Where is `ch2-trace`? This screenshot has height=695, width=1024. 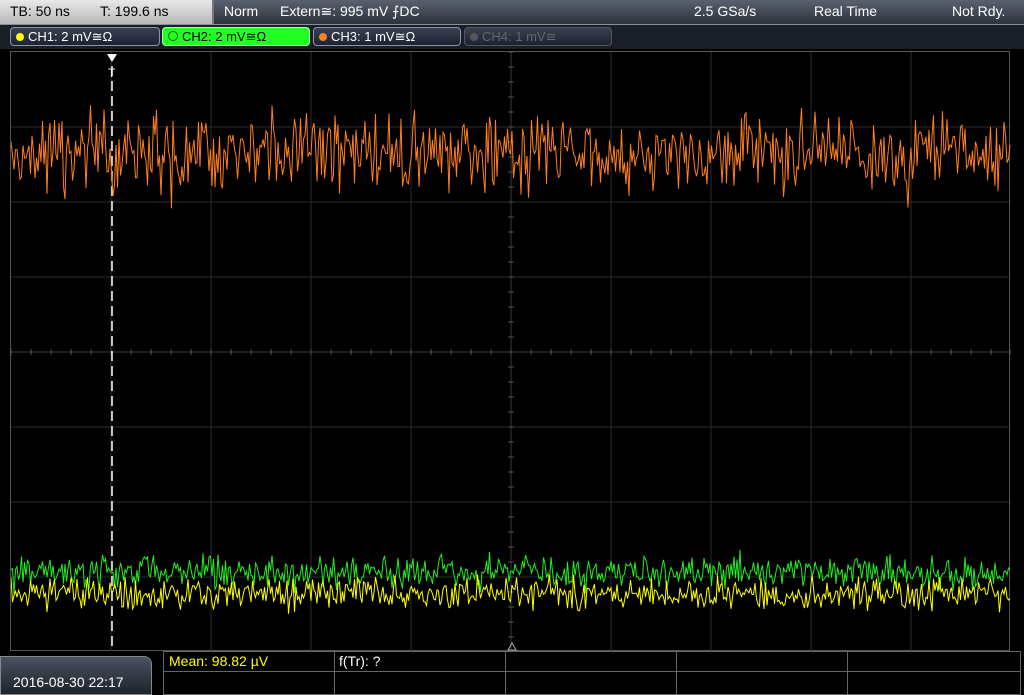
ch2-trace is located at coordinates (511, 571).